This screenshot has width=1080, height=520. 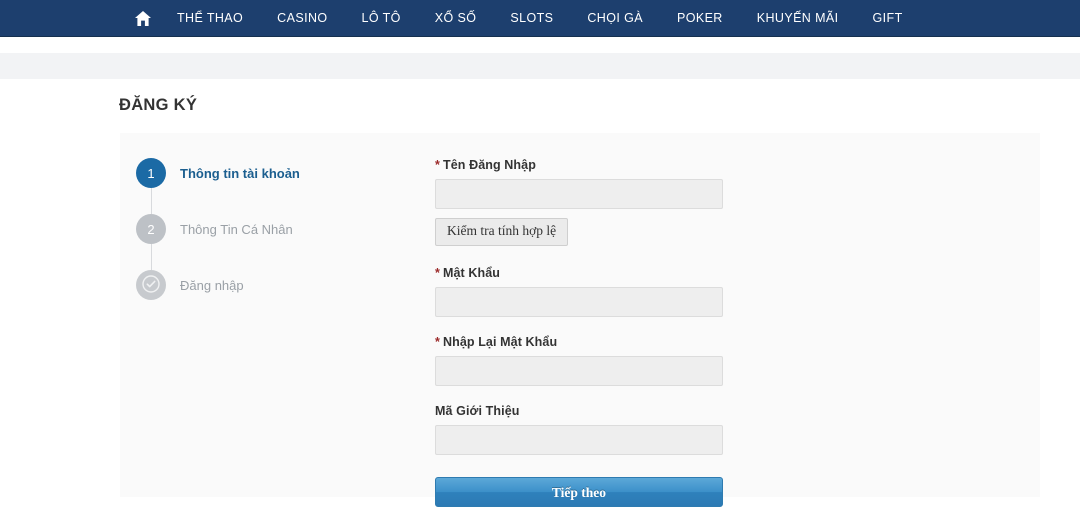 I want to click on required-asterisk-username: *, so click(x=437, y=165).